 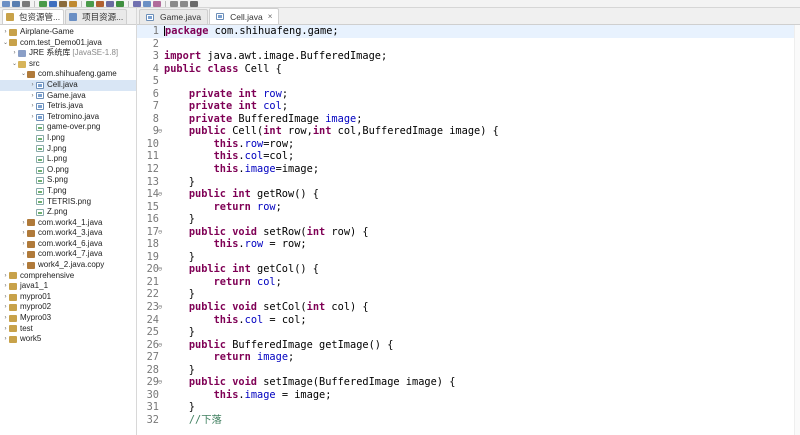 I want to click on code-line: 2, so click(x=468, y=44).